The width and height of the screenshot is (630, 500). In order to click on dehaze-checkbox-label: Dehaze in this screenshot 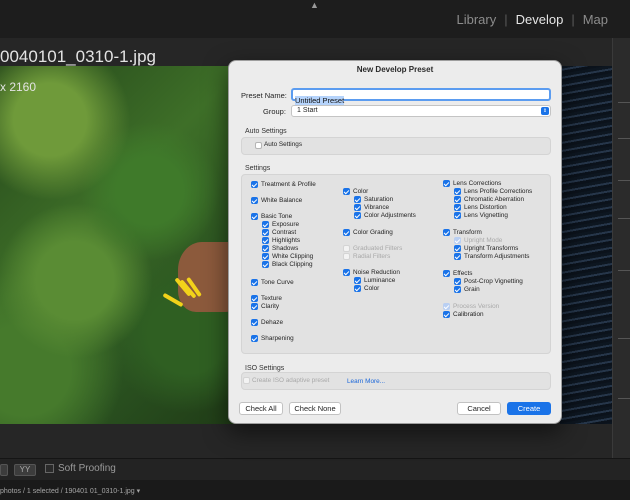, I will do `click(272, 322)`.